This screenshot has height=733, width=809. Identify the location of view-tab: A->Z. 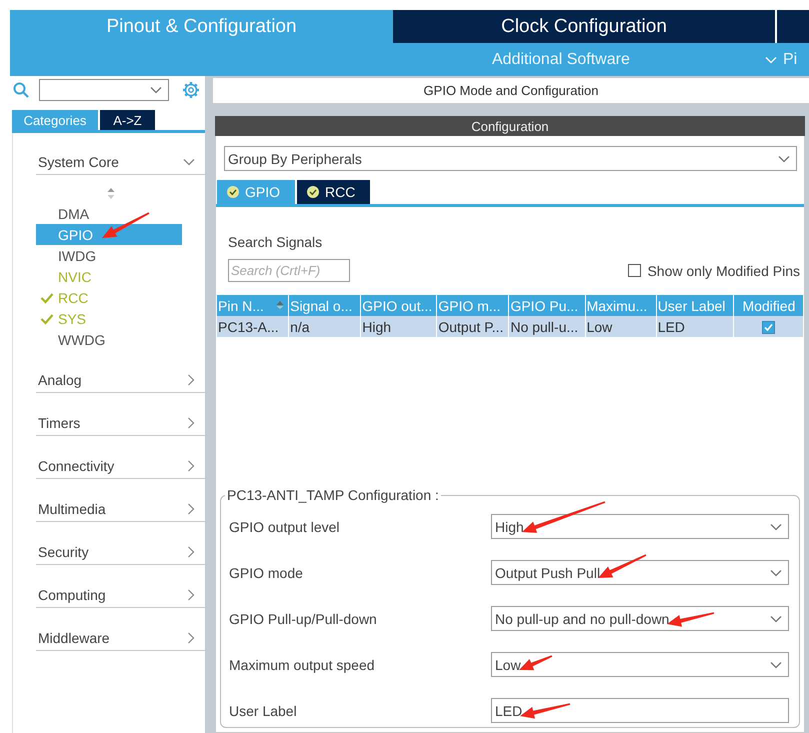
(127, 120).